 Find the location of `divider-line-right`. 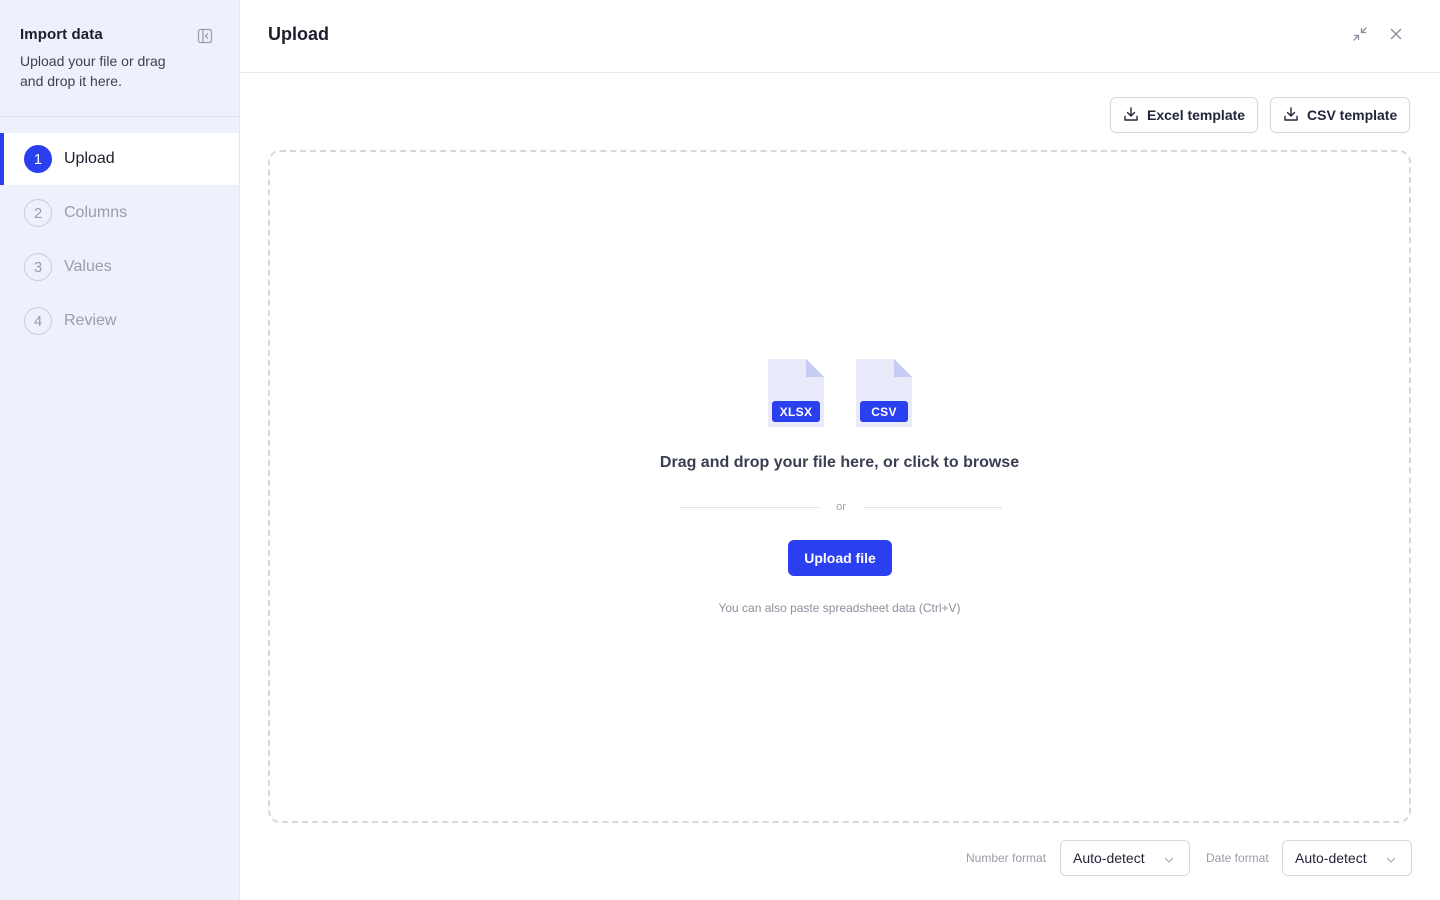

divider-line-right is located at coordinates (932, 507).